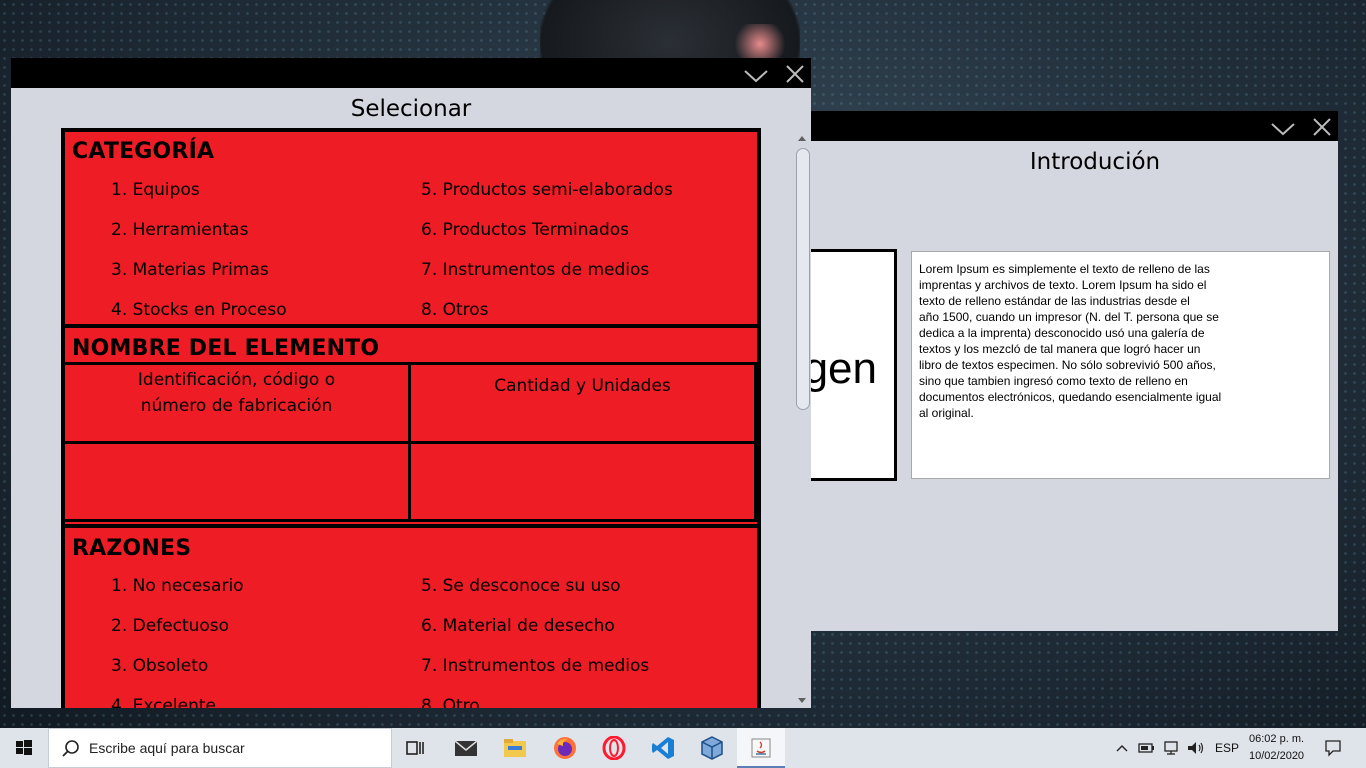 This screenshot has height=768, width=1366. Describe the element at coordinates (163, 702) in the screenshot. I see `razones-item: 4. Excelente` at that location.